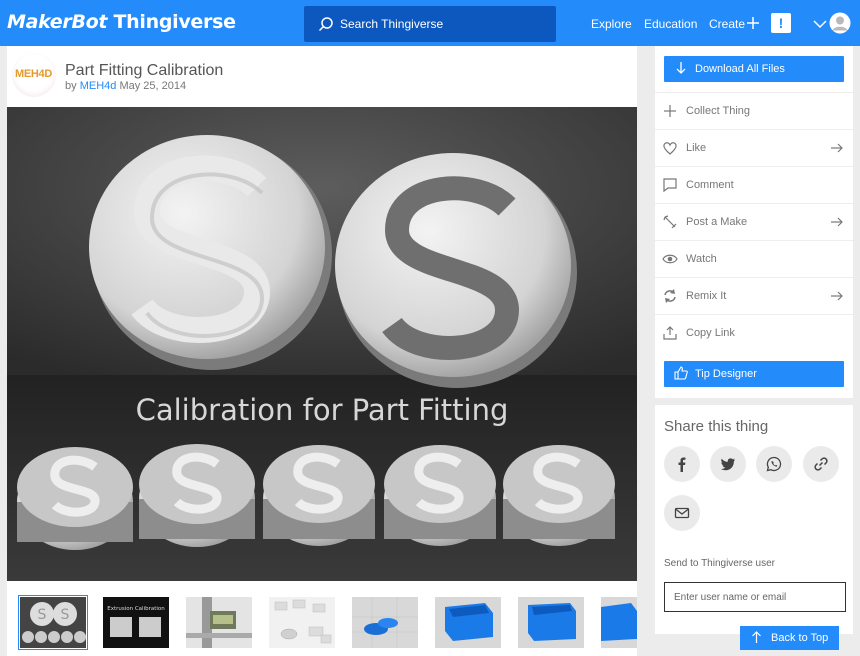 Image resolution: width=860 pixels, height=656 pixels. I want to click on thumbnail: S S, so click(53, 622).